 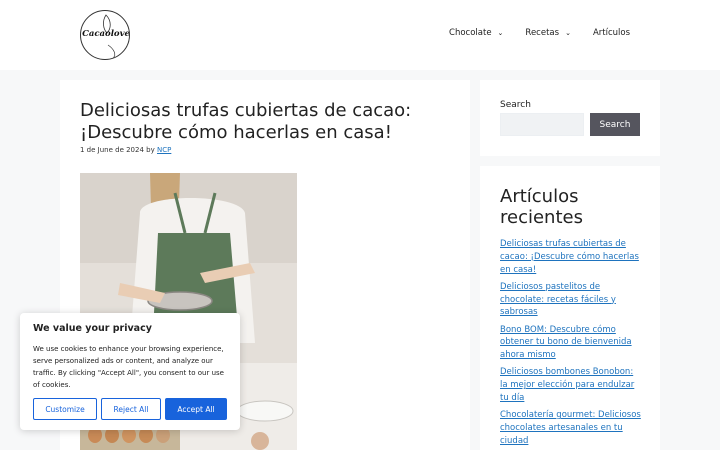 I want to click on cookie-title: We value your privacy, so click(x=92, y=328).